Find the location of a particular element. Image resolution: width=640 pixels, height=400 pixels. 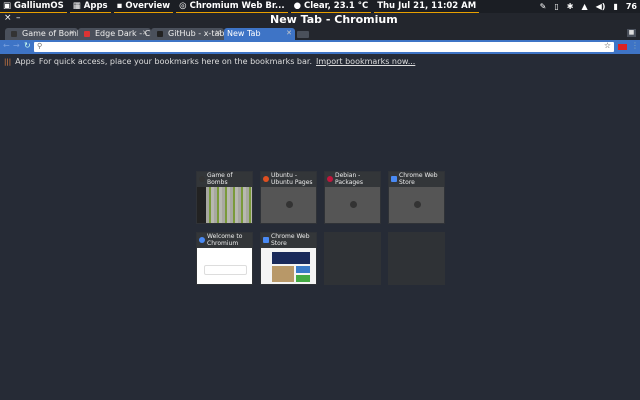

most-visited-tile: Ubuntu - Ubuntu Pages is located at coordinates (288, 197).